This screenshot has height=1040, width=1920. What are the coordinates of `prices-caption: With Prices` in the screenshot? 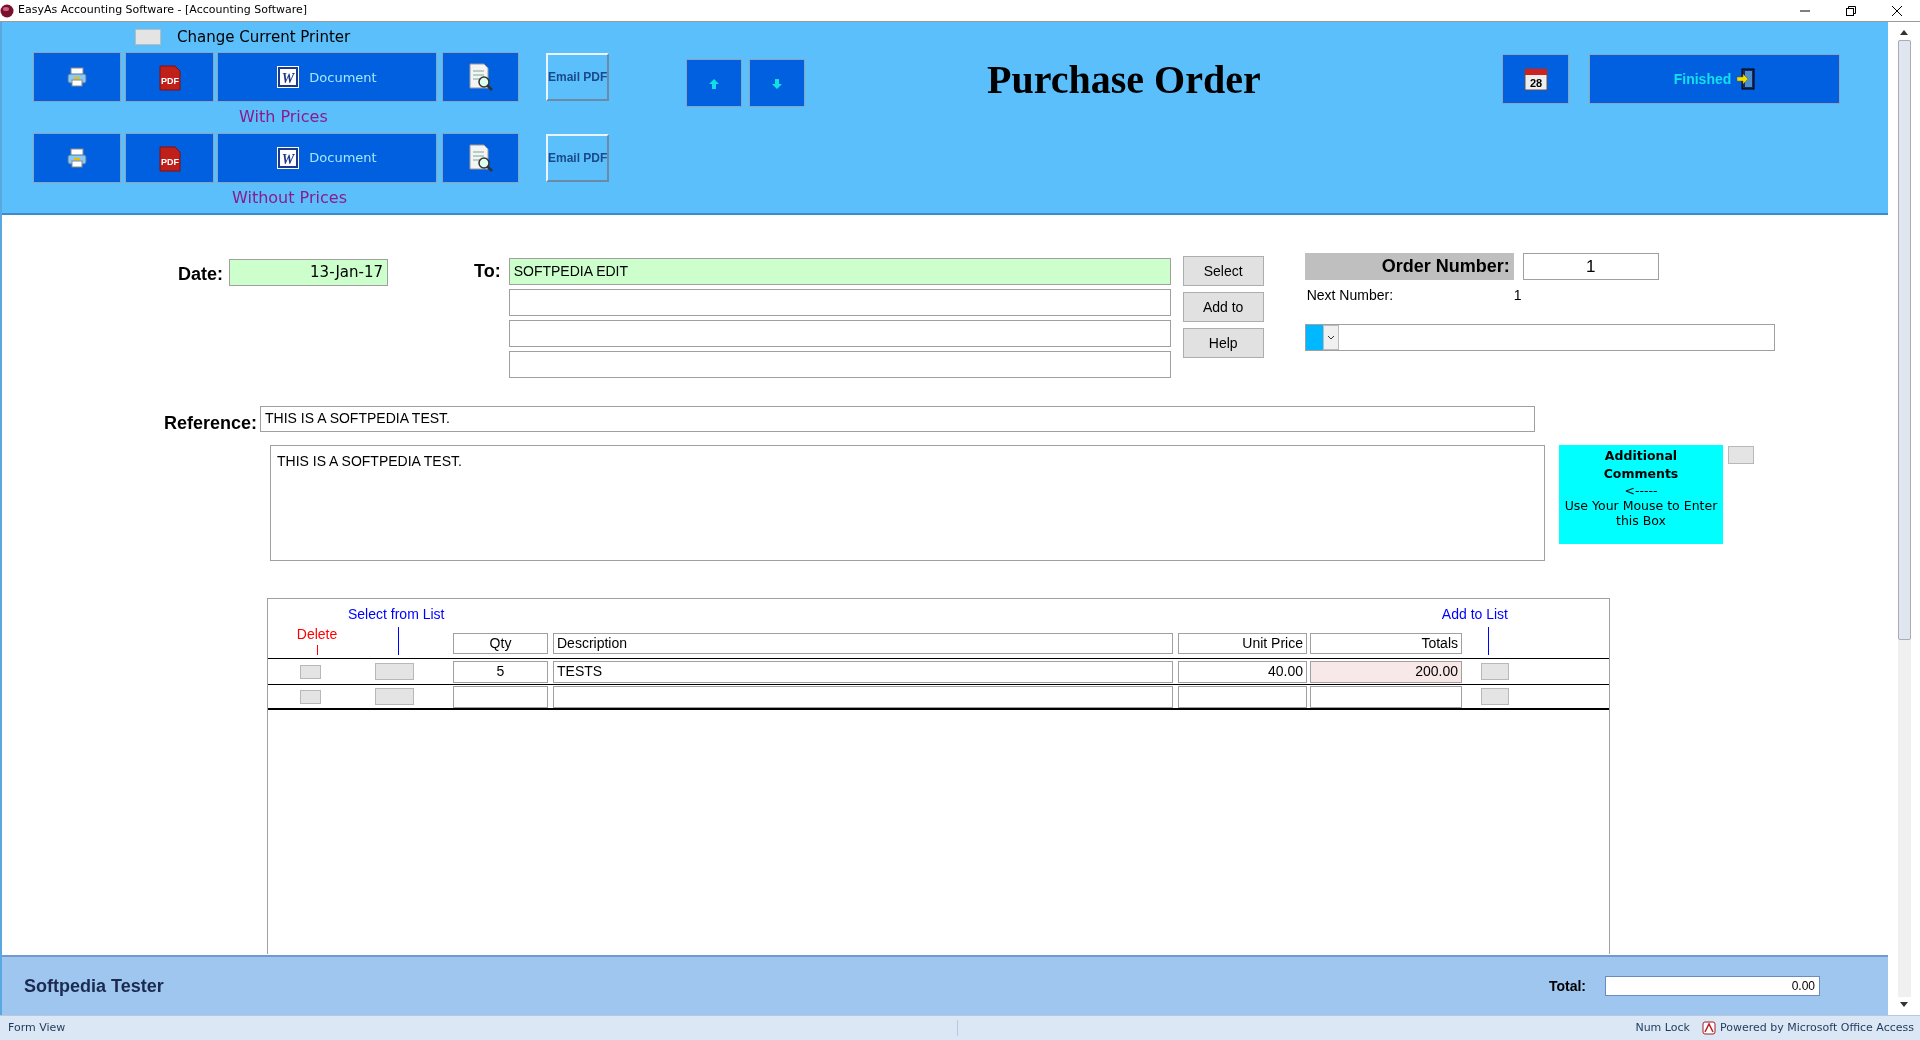 It's located at (283, 117).